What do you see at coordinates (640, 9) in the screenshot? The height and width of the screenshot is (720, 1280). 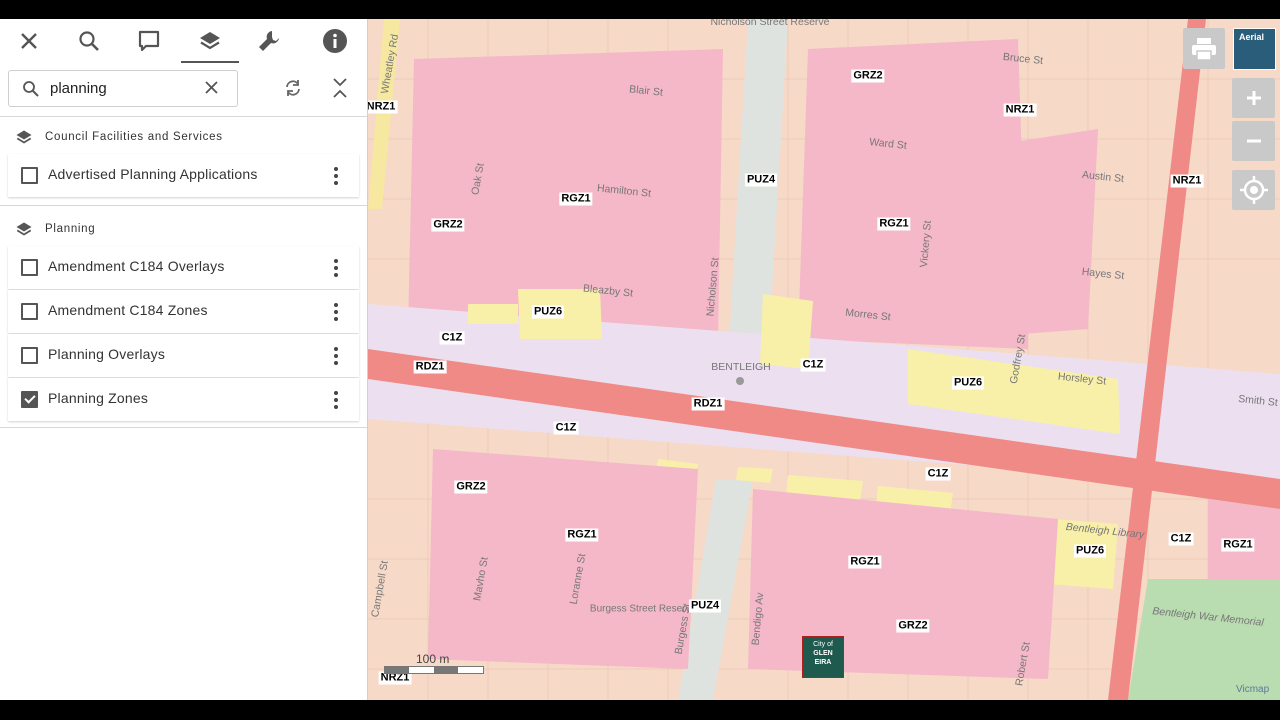 I see `top-status-bar` at bounding box center [640, 9].